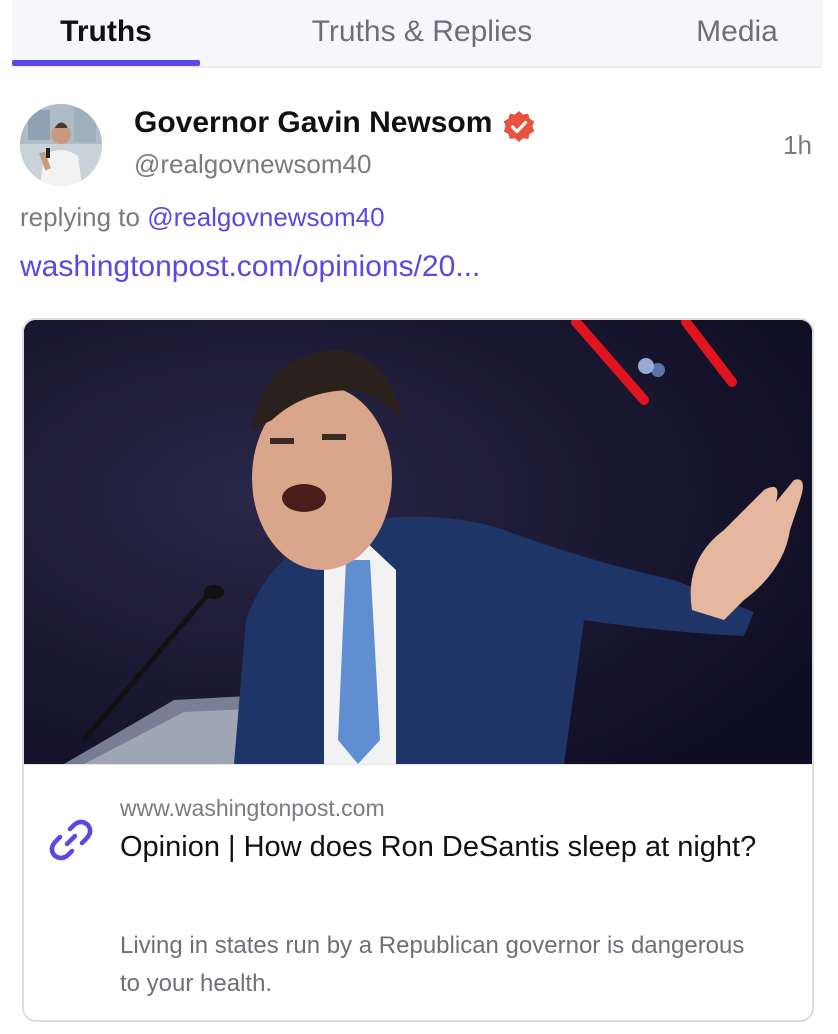 The width and height of the screenshot is (838, 1034). I want to click on link-icon, so click(71, 840).